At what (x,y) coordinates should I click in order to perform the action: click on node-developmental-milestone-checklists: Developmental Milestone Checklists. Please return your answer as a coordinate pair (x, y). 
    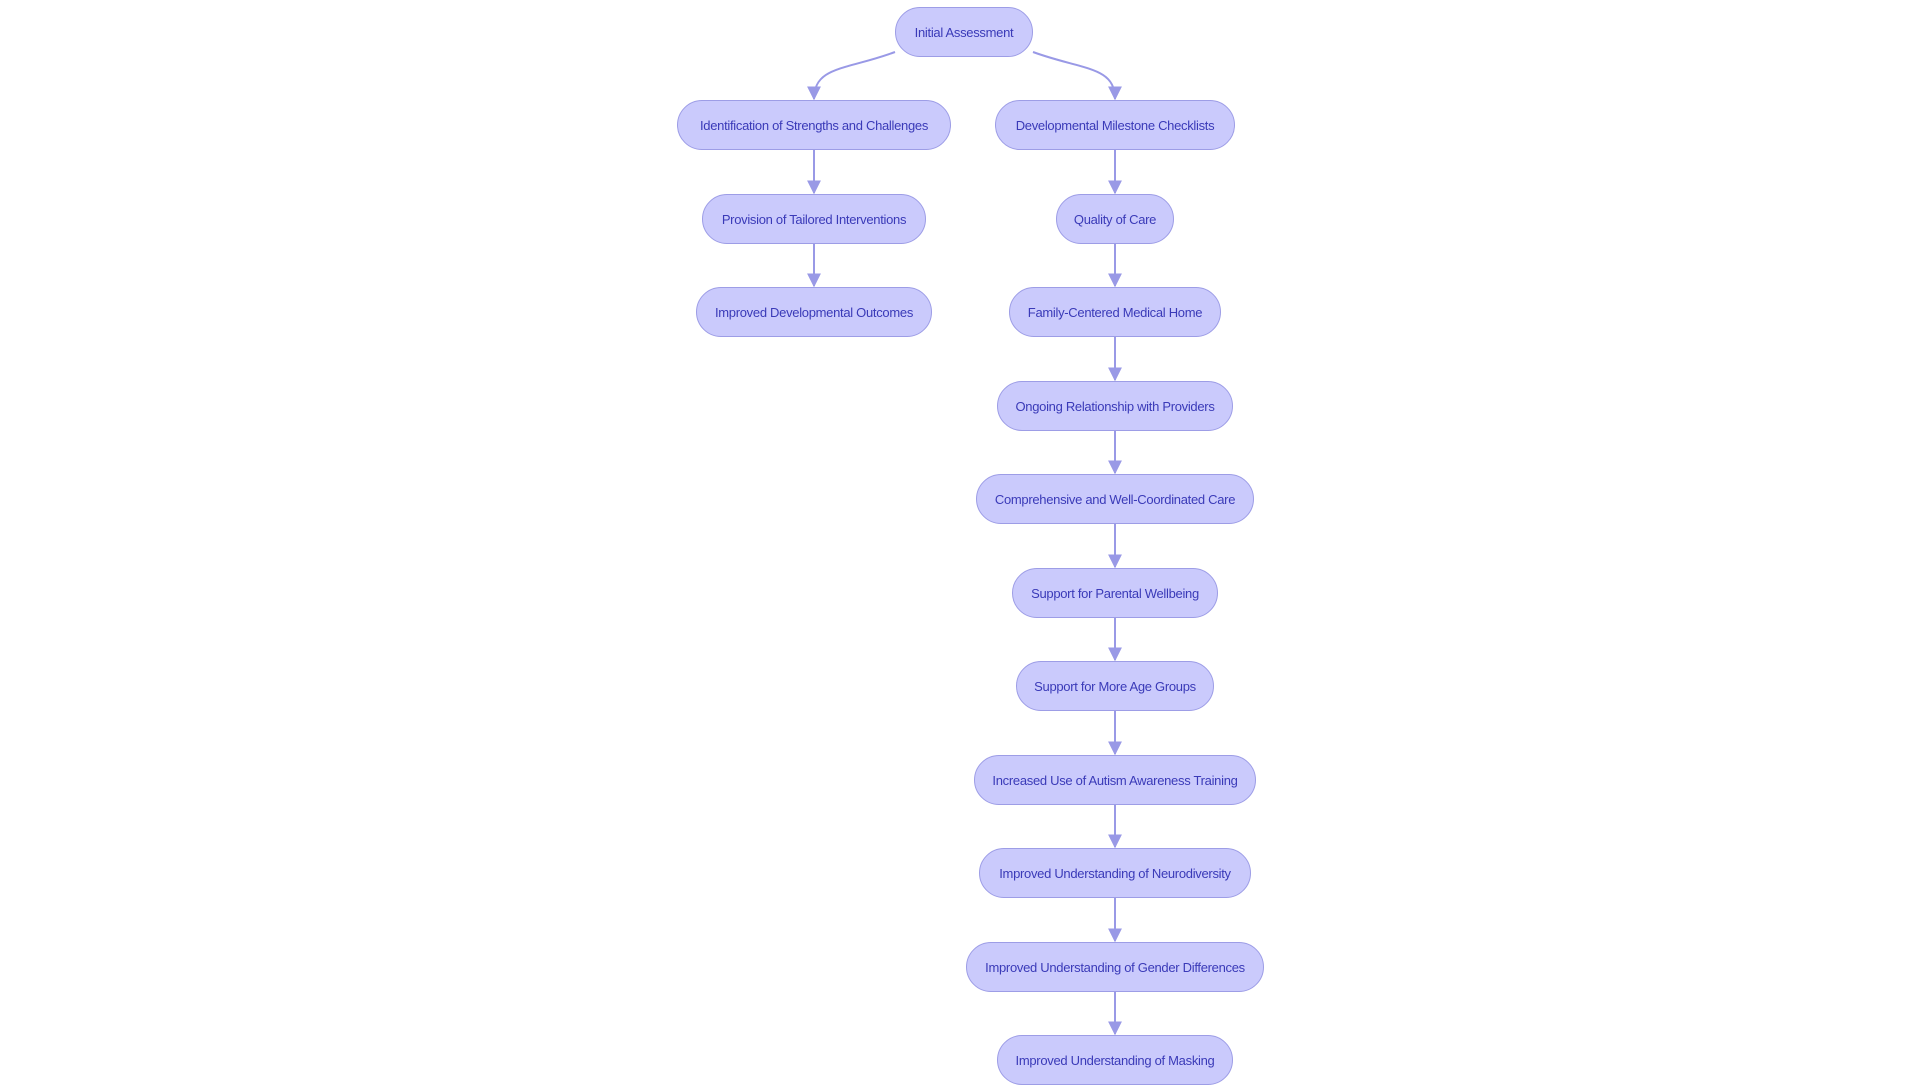
    Looking at the image, I should click on (1115, 125).